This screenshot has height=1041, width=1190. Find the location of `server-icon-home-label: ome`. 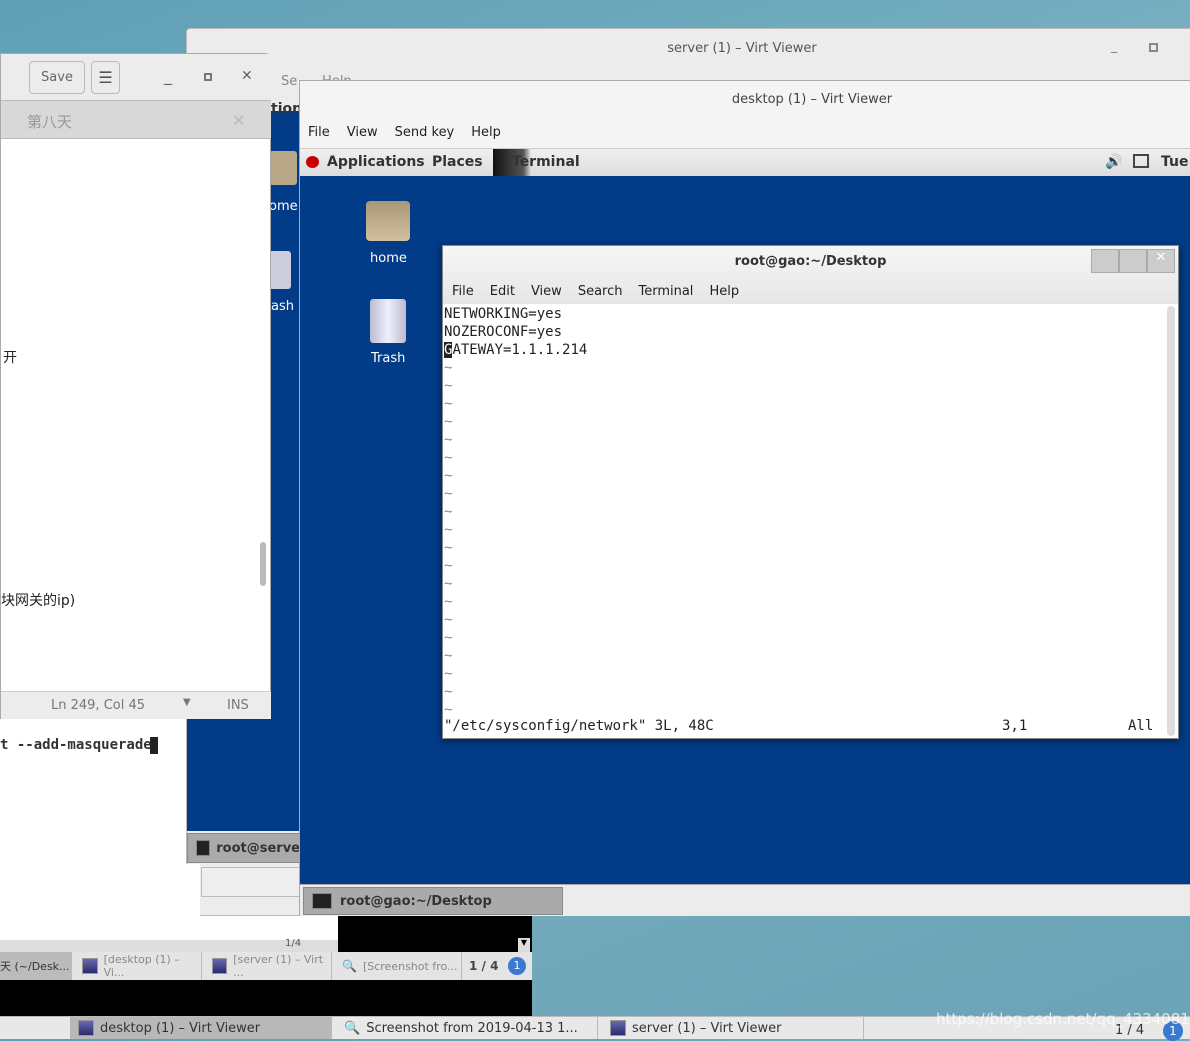

server-icon-home-label: ome is located at coordinates (283, 206).